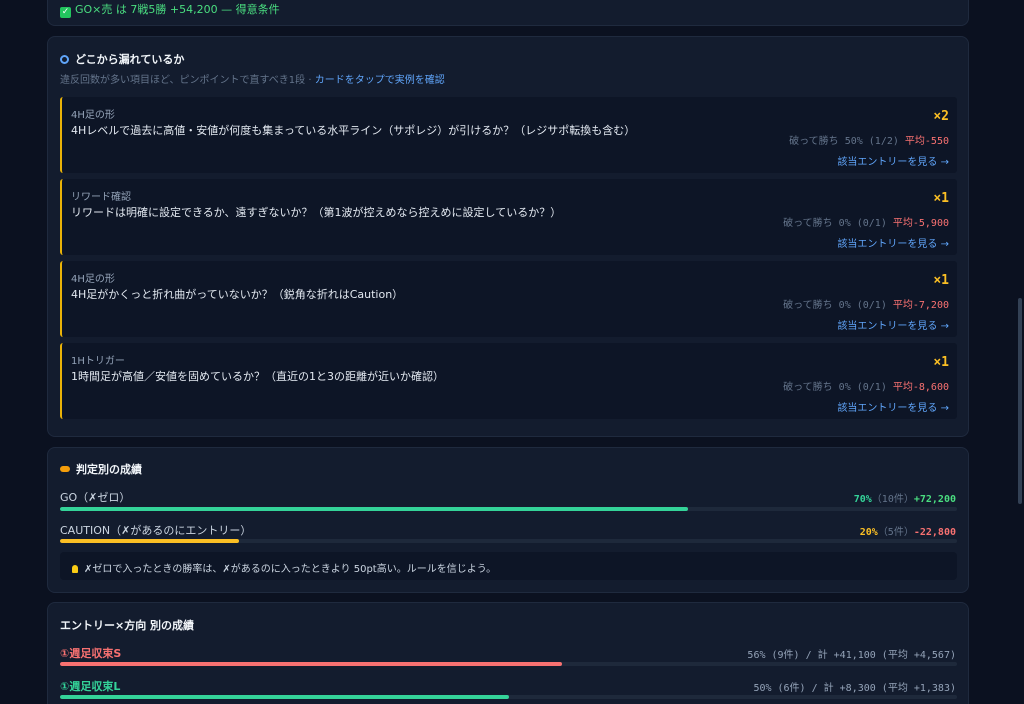 This screenshot has width=1024, height=704. I want to click on leaks-subtitle-text: 違反回数が多い項目ほど、ピンポイントで直すべき1段 ·, so click(187, 80).